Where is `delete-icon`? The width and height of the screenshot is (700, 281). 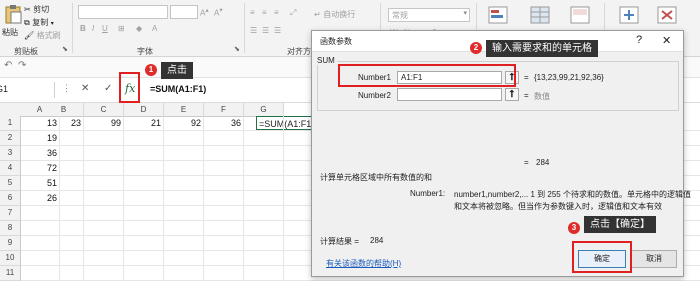 delete-icon is located at coordinates (667, 15).